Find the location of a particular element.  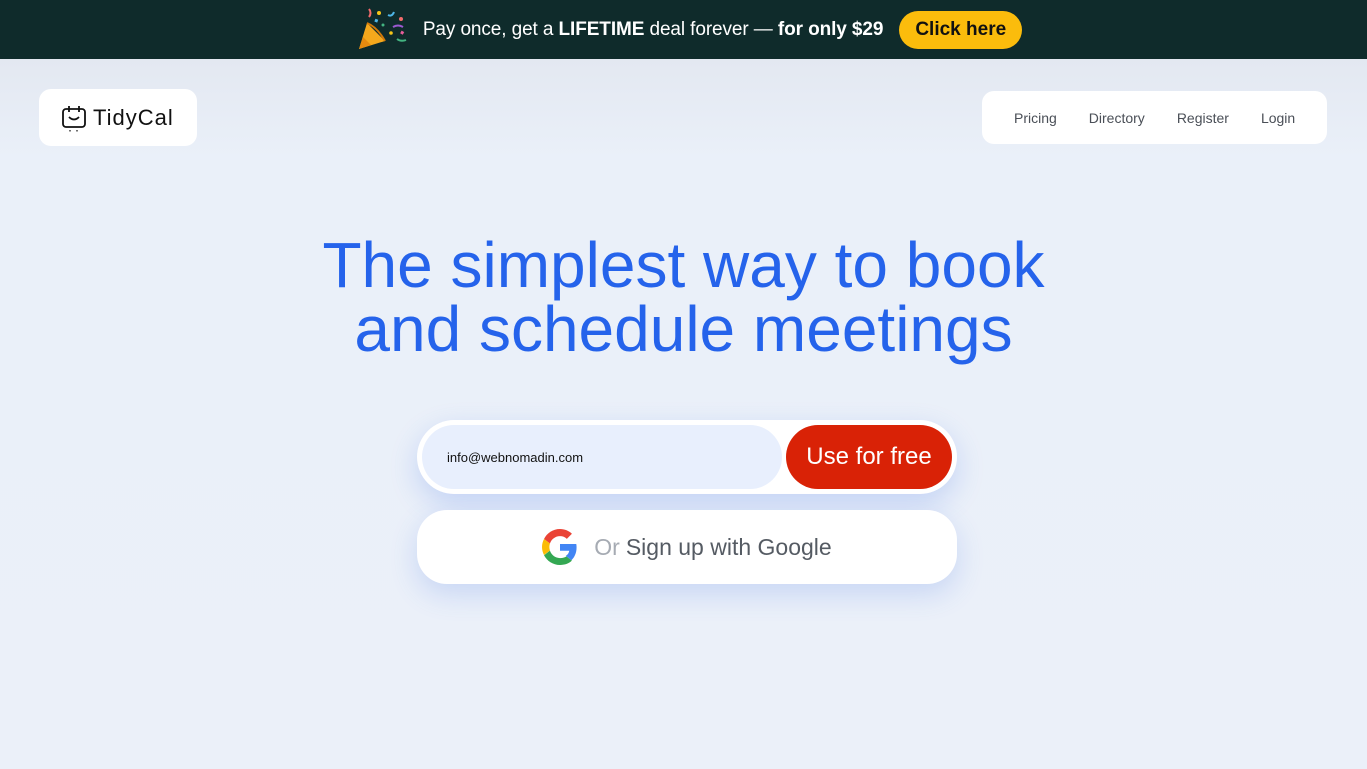

signup-form: Use for free is located at coordinates (687, 457).